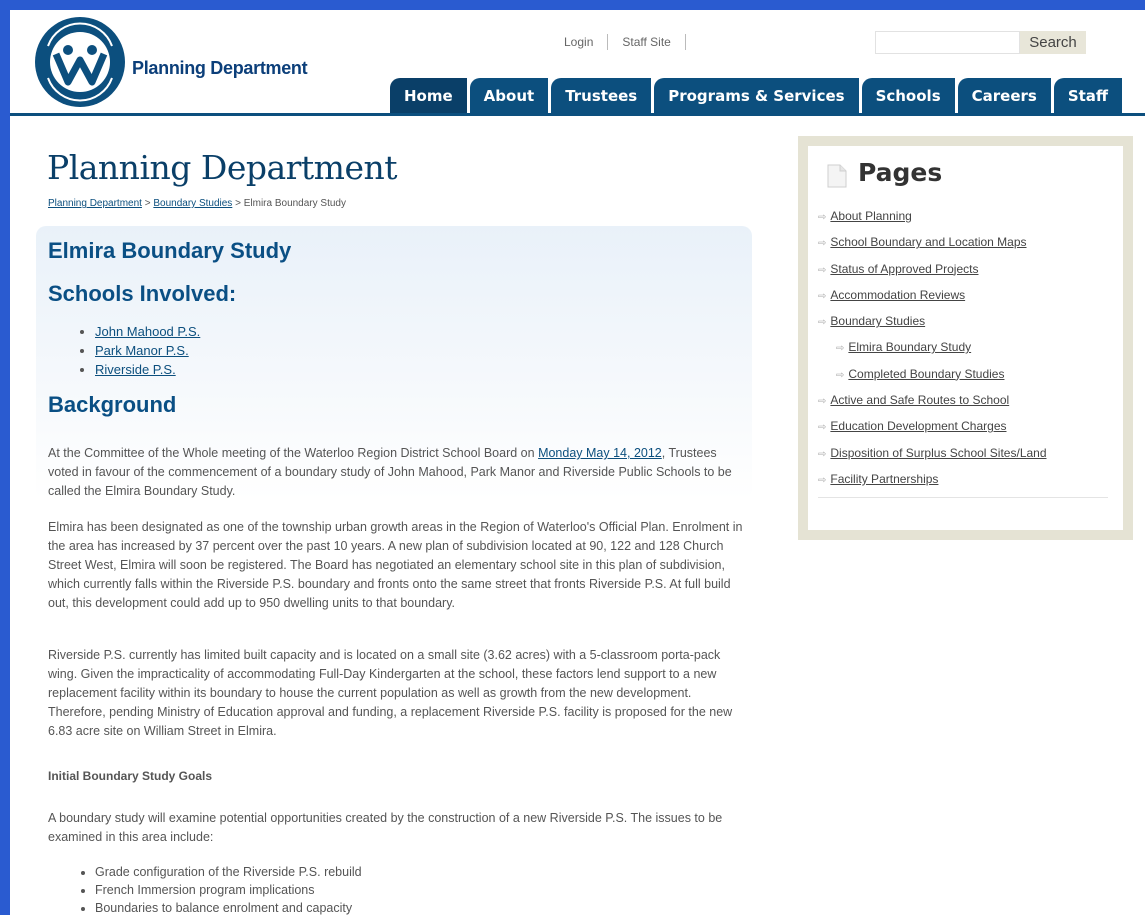 Image resolution: width=1145 pixels, height=915 pixels. Describe the element at coordinates (578, 42) in the screenshot. I see `login-link: Login` at that location.